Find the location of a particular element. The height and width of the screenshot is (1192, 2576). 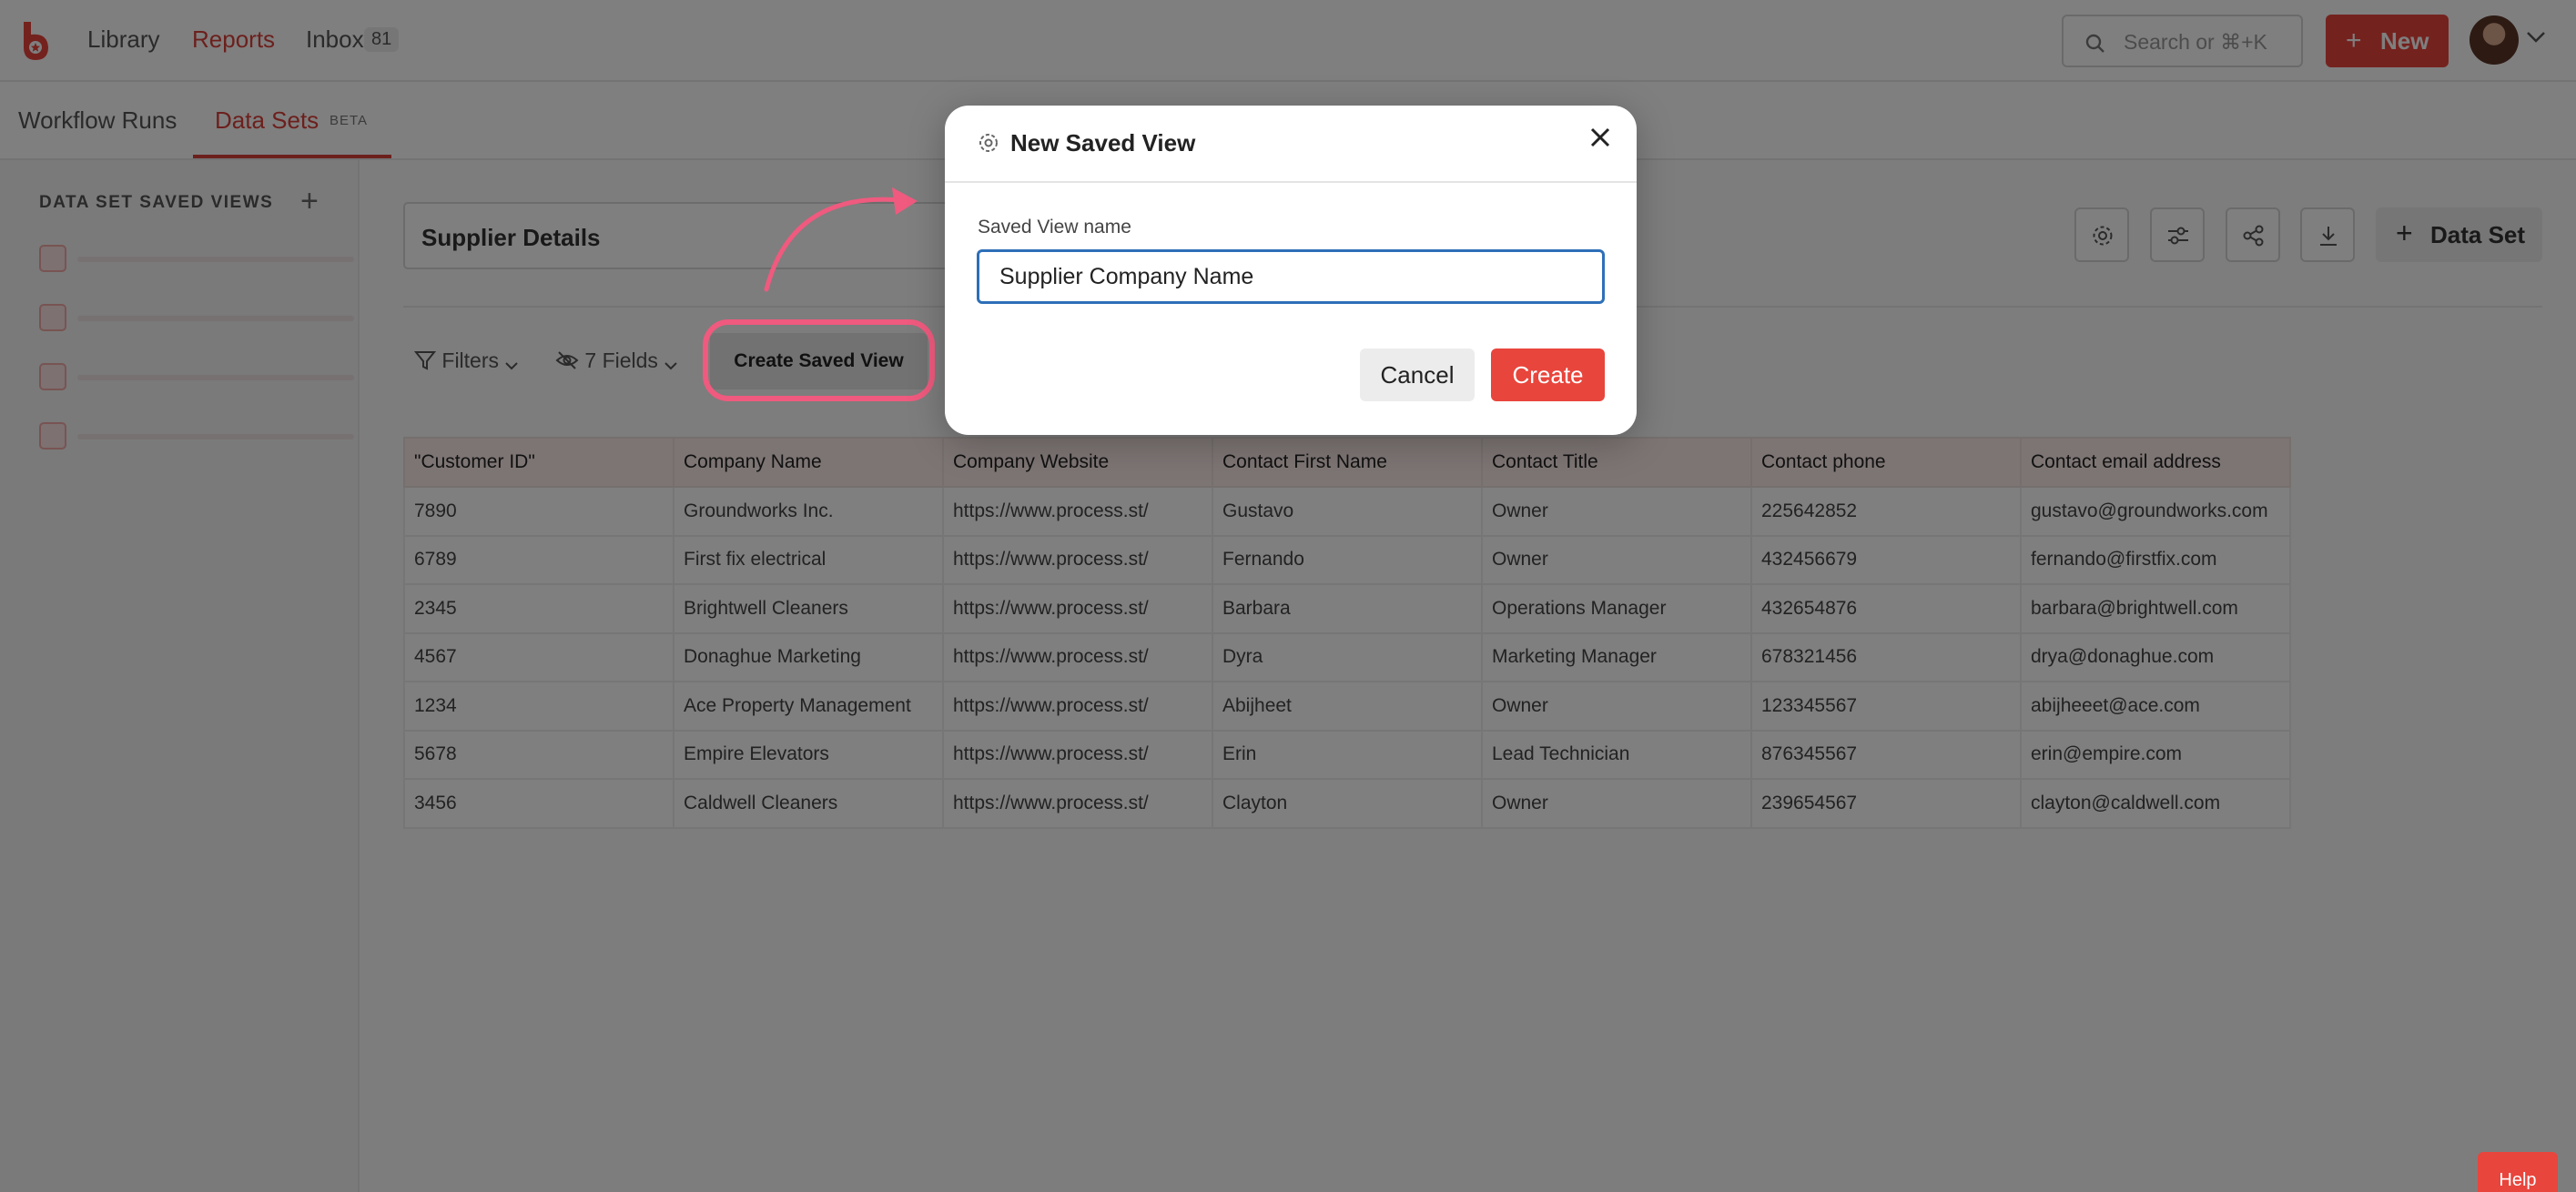

saved-view-name-input is located at coordinates (1291, 276).